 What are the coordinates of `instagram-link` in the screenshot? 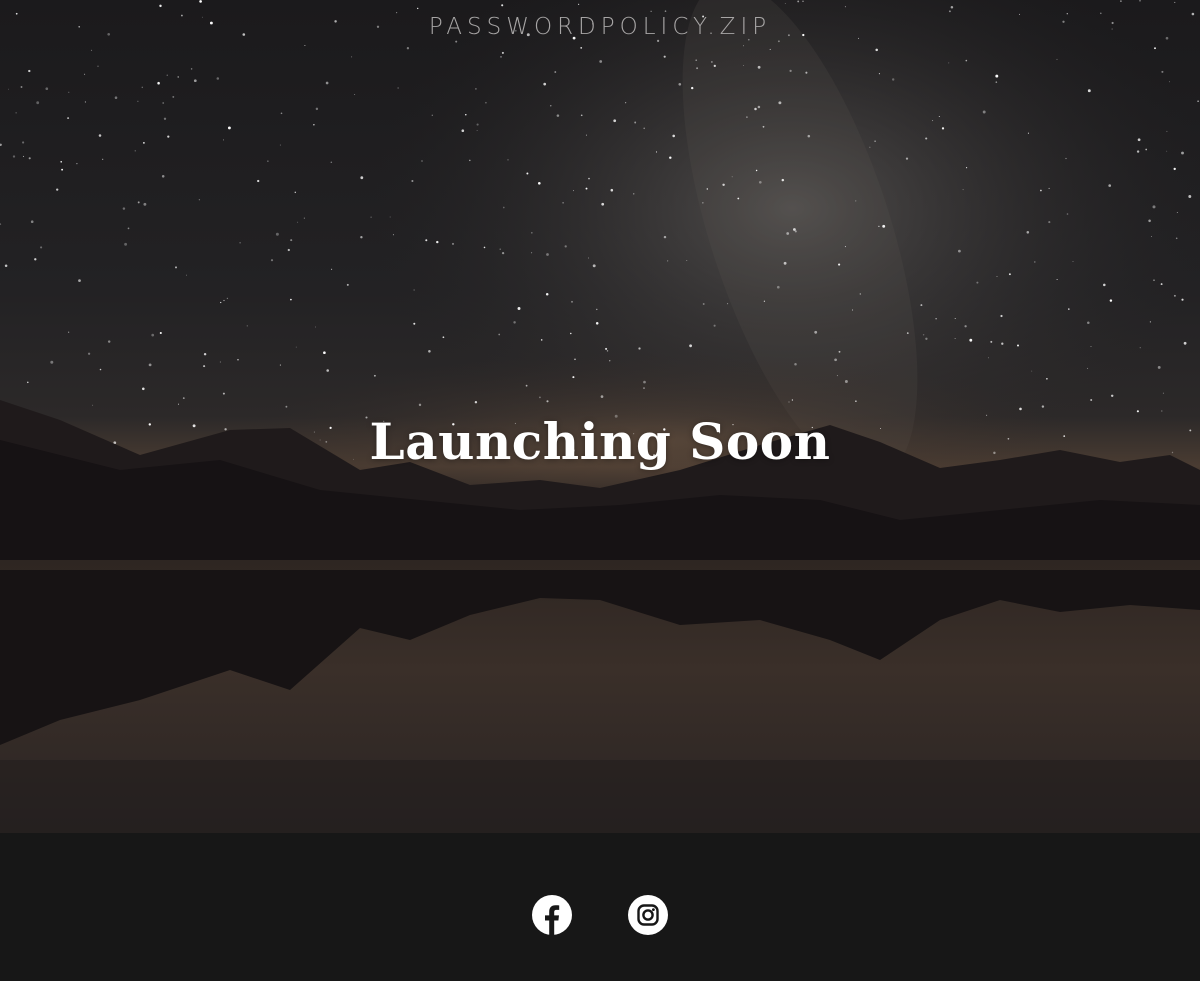 It's located at (648, 915).